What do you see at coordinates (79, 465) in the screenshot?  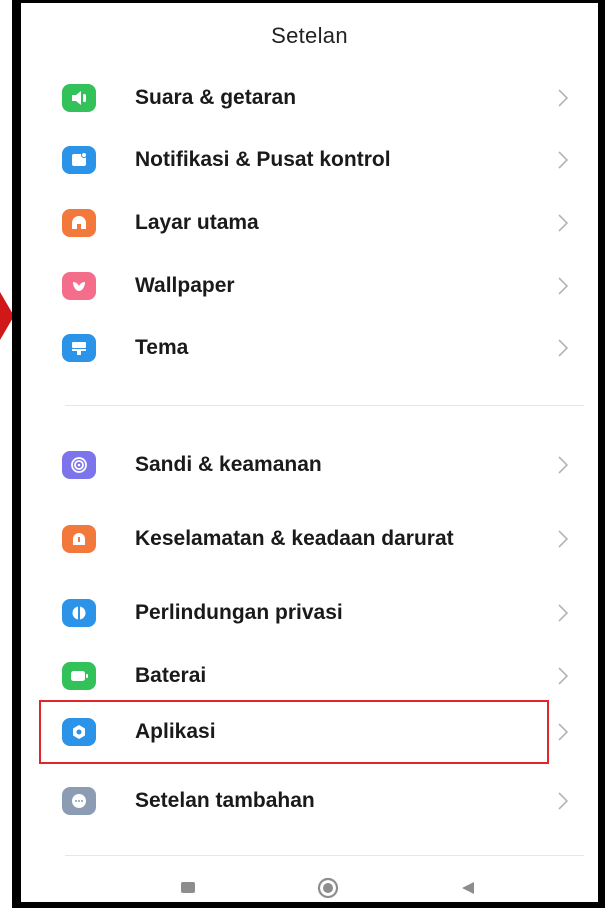 I see `fingerprint-icon` at bounding box center [79, 465].